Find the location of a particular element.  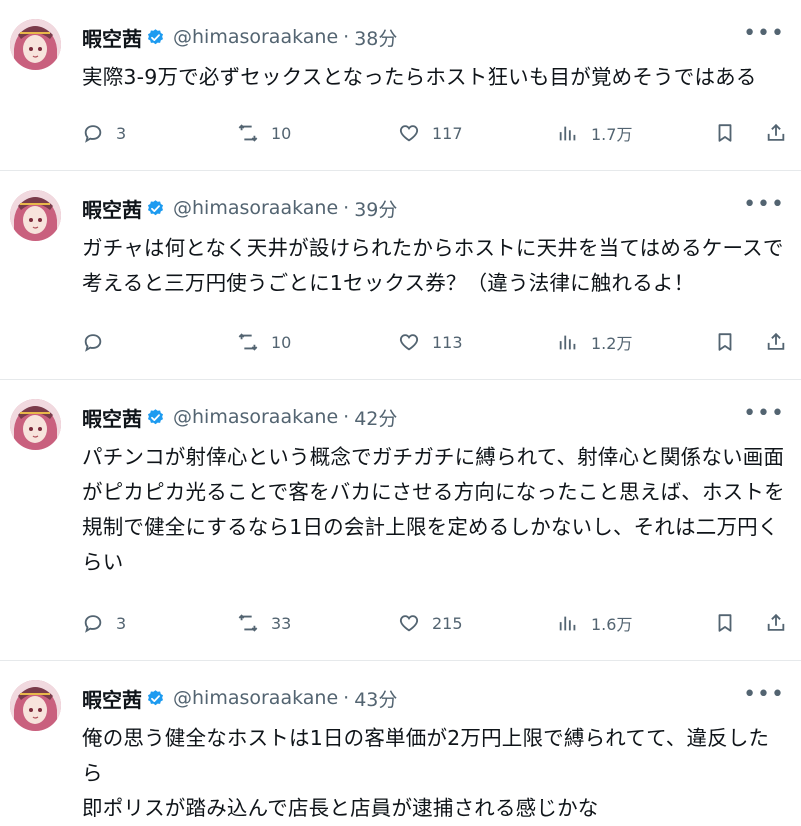

reply-button is located at coordinates (99, 342).